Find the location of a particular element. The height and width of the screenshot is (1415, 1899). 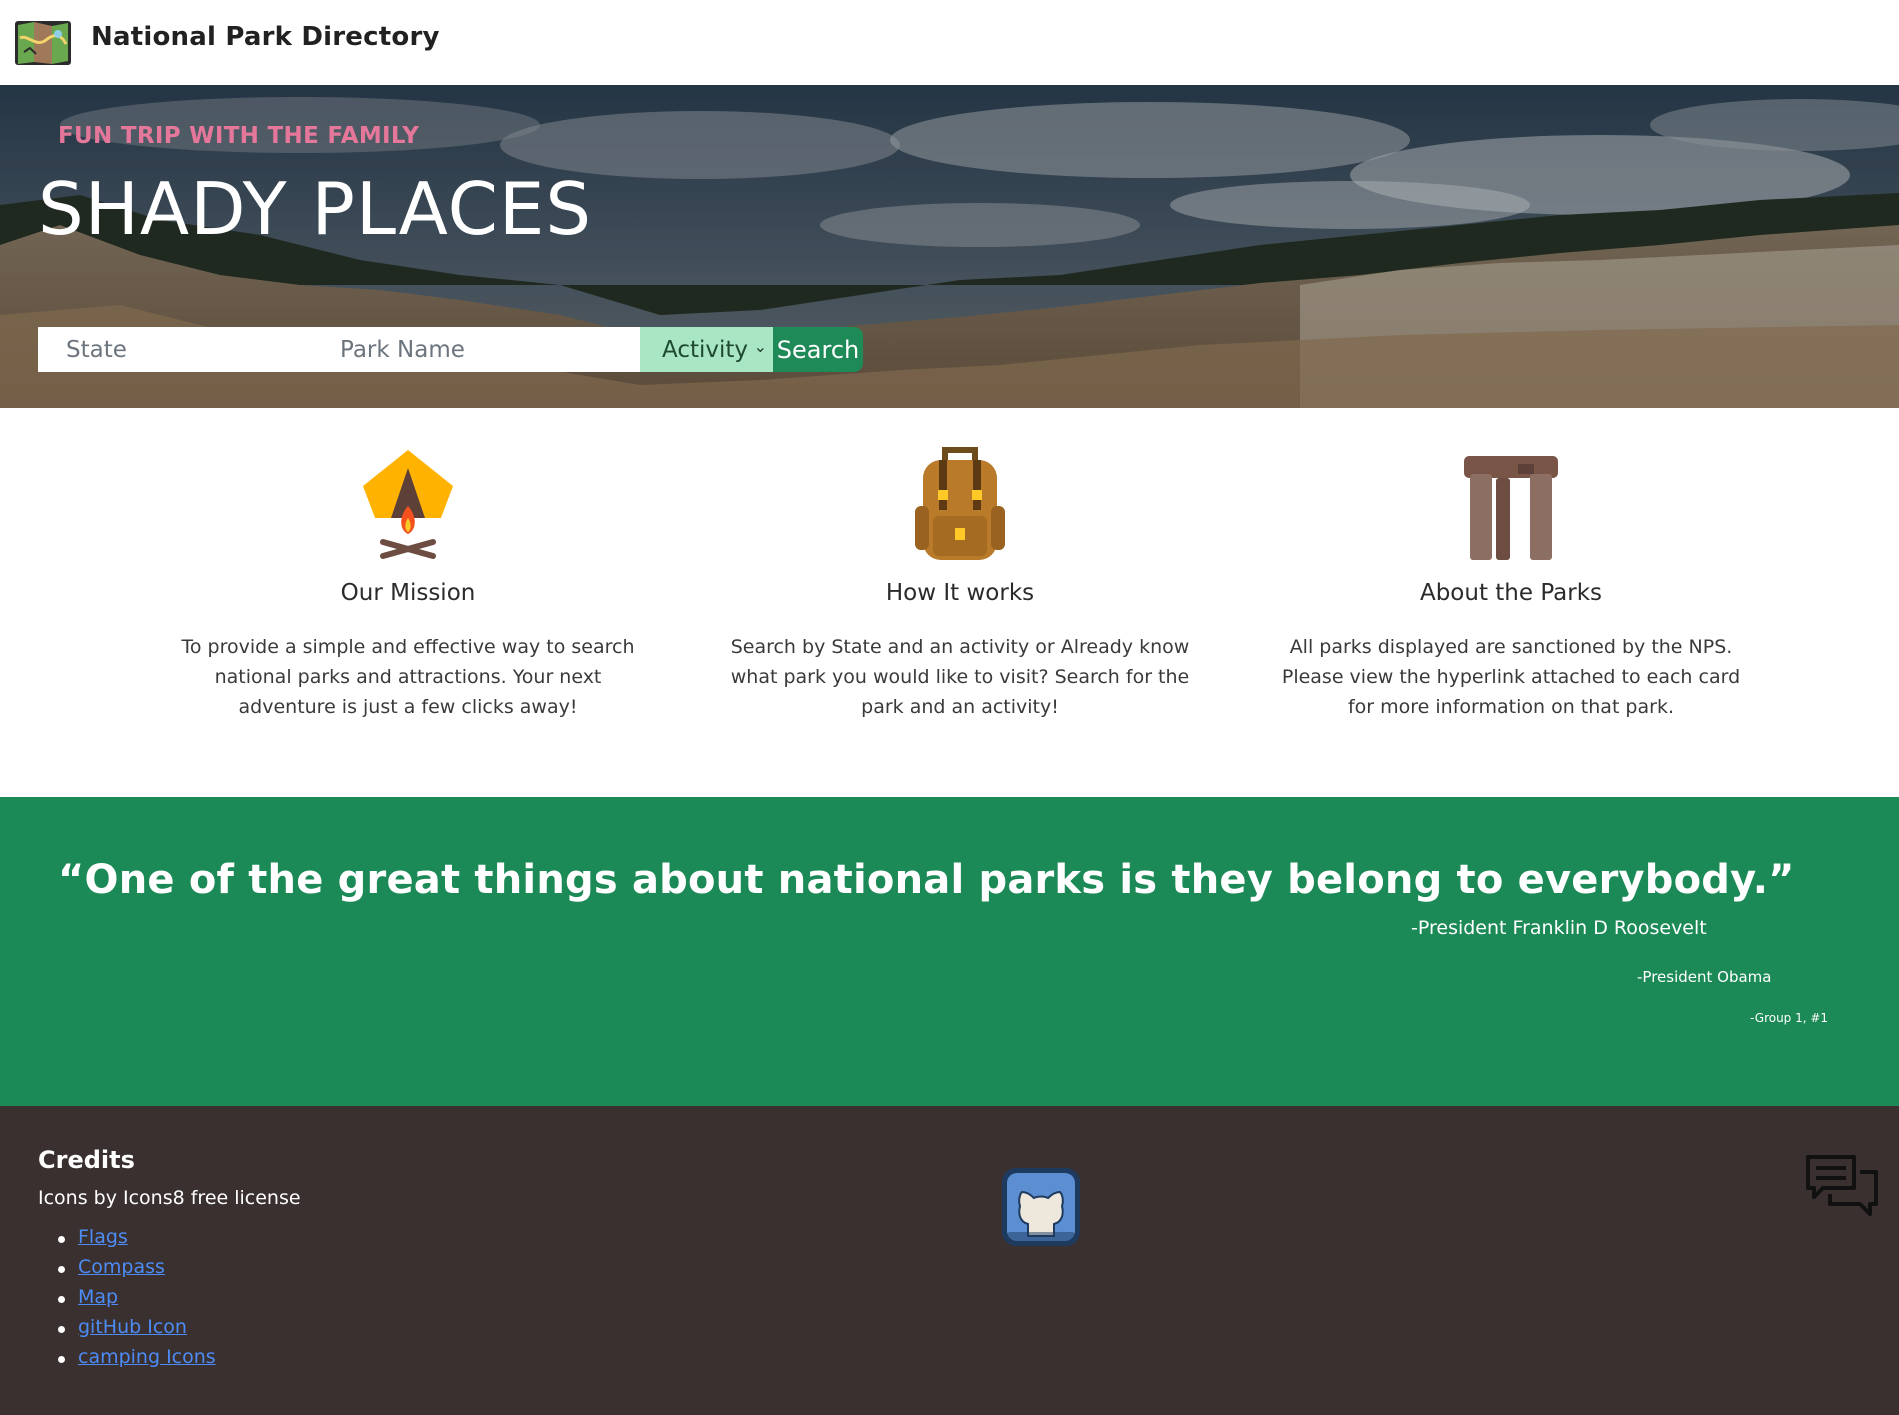

stonehenge-icon is located at coordinates (1511, 508).